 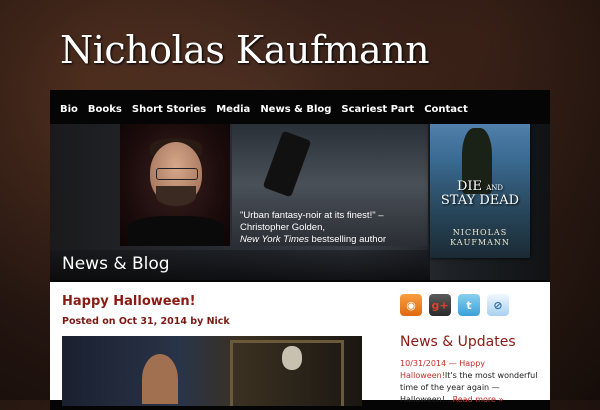 What do you see at coordinates (176, 231) in the screenshot?
I see `portrait-shirt` at bounding box center [176, 231].